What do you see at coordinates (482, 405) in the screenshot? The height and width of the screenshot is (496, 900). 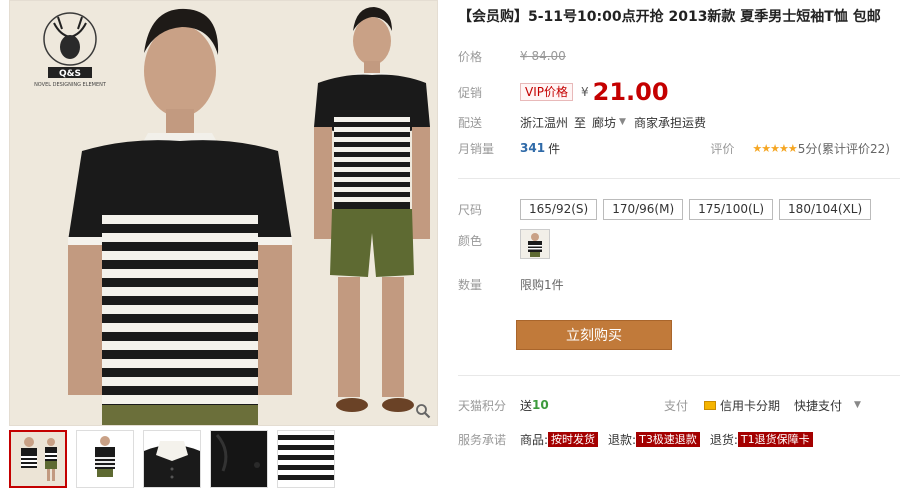 I see `points-label: 天猫积分` at bounding box center [482, 405].